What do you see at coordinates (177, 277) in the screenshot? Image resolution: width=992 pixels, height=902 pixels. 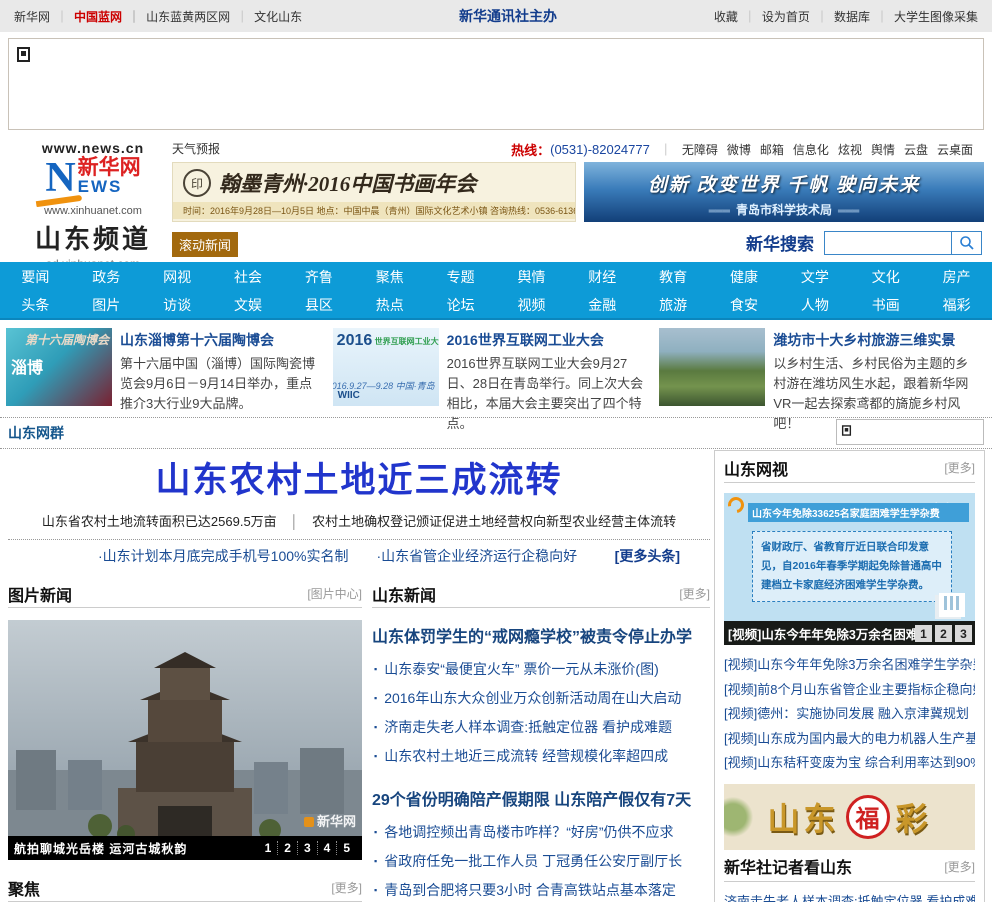 I see `nav-item: 网视` at bounding box center [177, 277].